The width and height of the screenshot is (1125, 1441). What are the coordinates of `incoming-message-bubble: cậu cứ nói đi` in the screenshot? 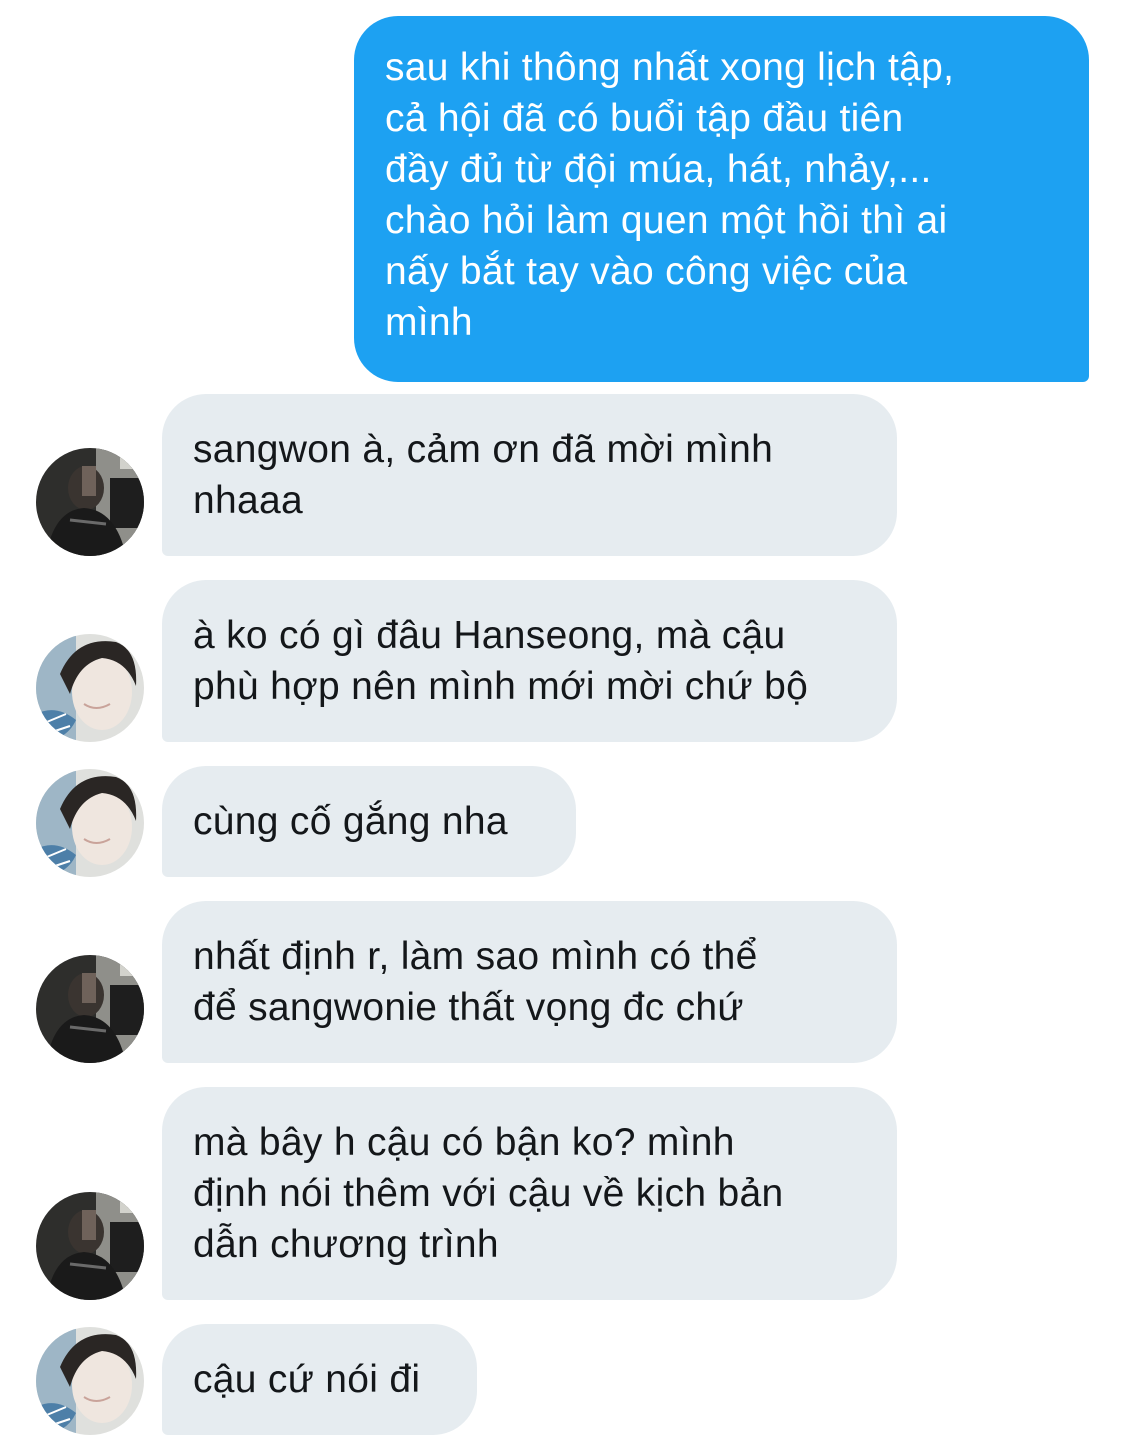 It's located at (319, 1379).